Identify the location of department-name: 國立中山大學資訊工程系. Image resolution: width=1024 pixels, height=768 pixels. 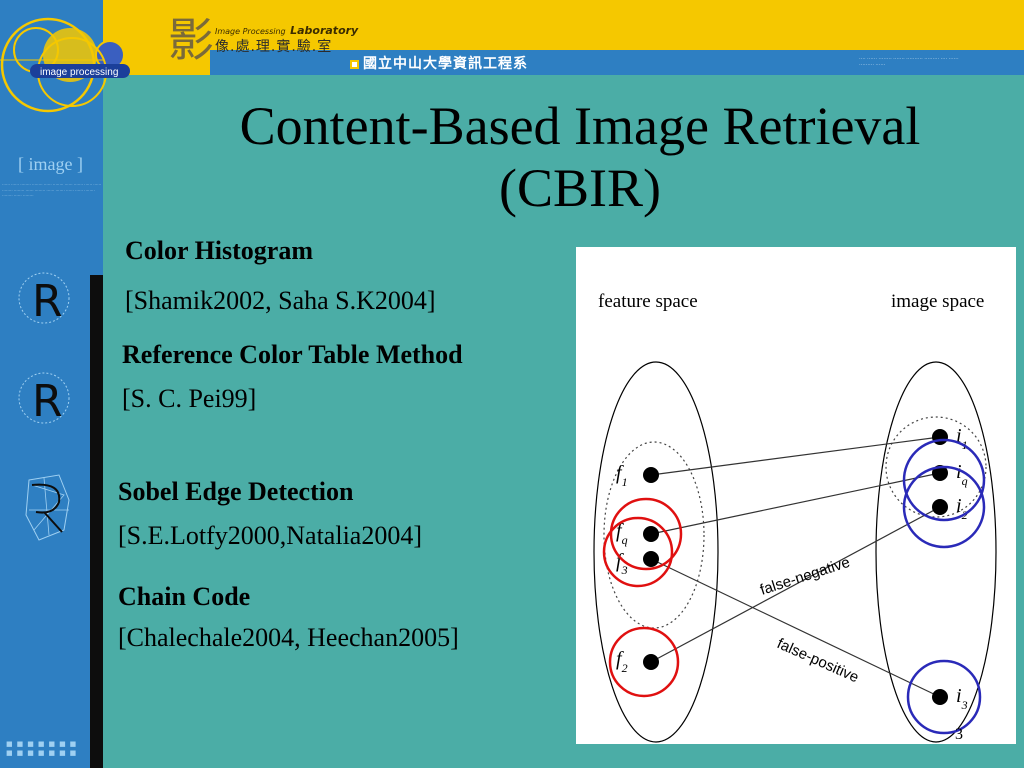
(439, 63).